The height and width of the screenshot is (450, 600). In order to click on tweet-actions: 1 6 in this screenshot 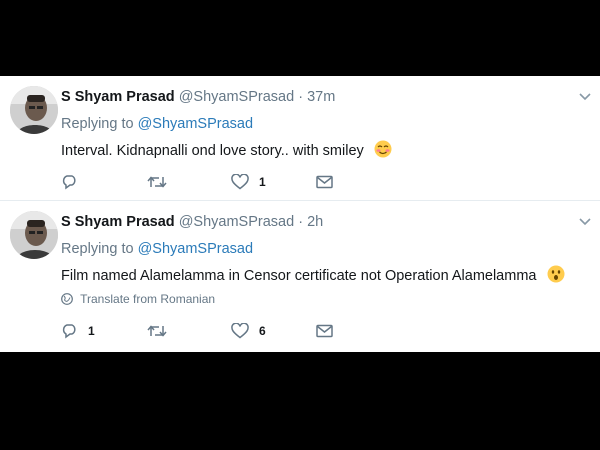, I will do `click(211, 331)`.